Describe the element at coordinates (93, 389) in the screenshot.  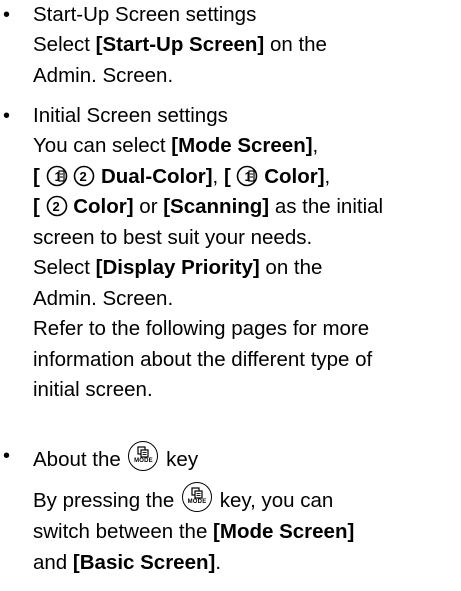
I see `refer-line-3: initial screen.` at that location.